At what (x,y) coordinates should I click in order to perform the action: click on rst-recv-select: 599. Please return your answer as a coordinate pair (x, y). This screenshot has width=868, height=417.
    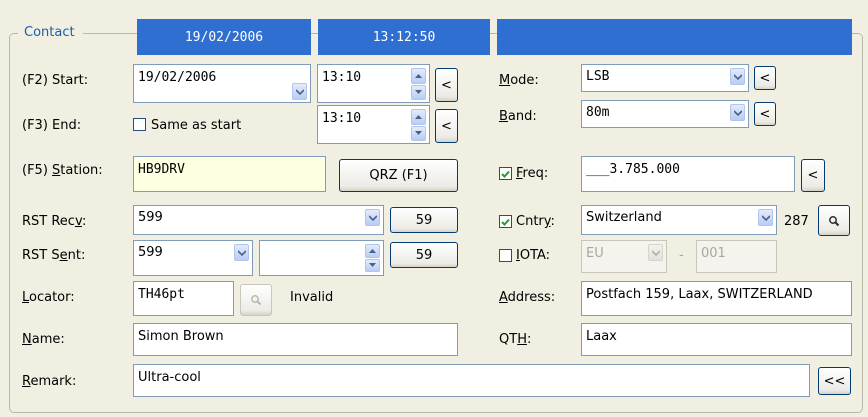
    Looking at the image, I should click on (258, 220).